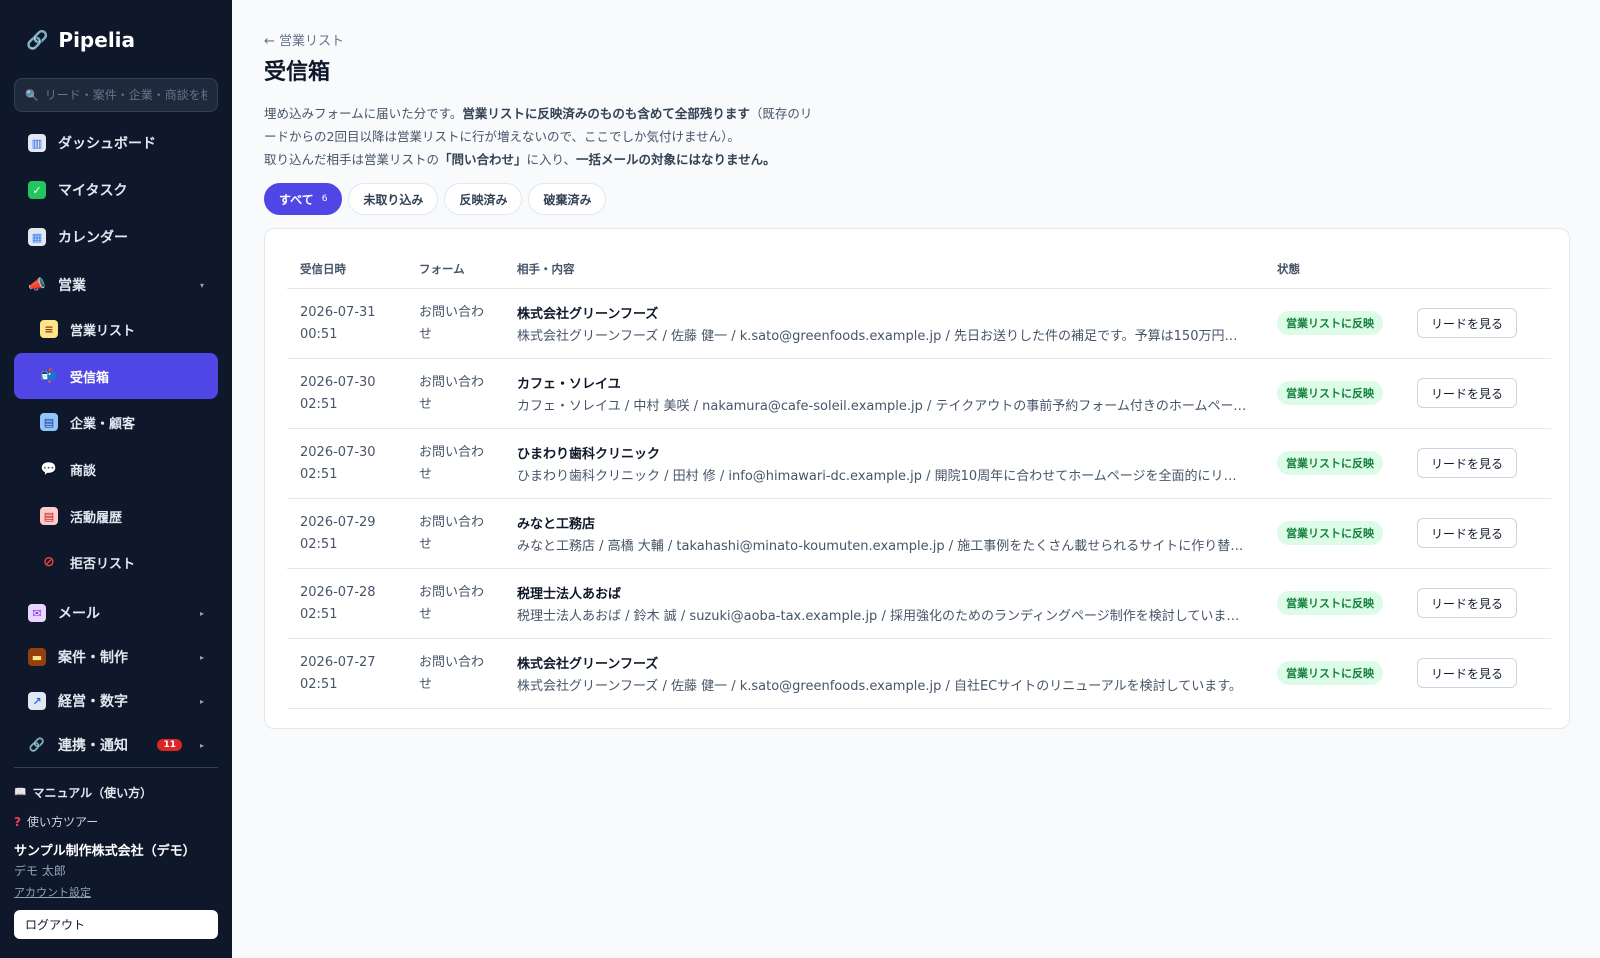 The height and width of the screenshot is (958, 1600). I want to click on sidebar-item-projects: ▬ 案件・制作 ▸, so click(116, 657).